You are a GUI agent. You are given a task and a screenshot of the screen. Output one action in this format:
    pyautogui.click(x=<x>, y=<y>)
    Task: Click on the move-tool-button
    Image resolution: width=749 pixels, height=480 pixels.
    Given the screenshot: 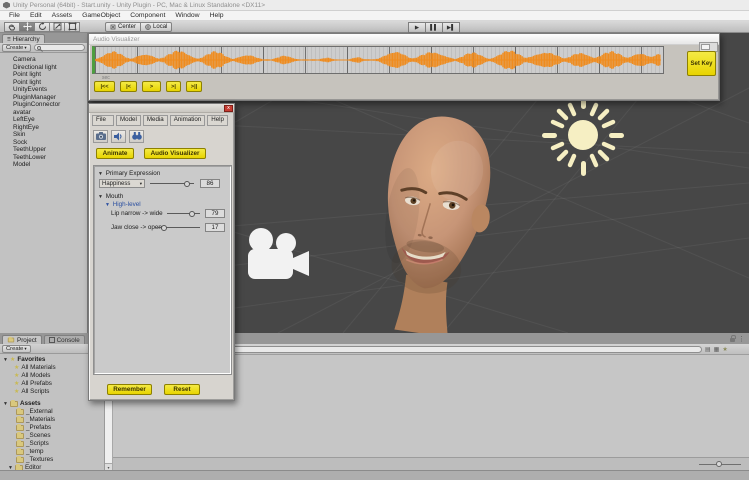 What is the action you would take?
    pyautogui.click(x=27, y=26)
    